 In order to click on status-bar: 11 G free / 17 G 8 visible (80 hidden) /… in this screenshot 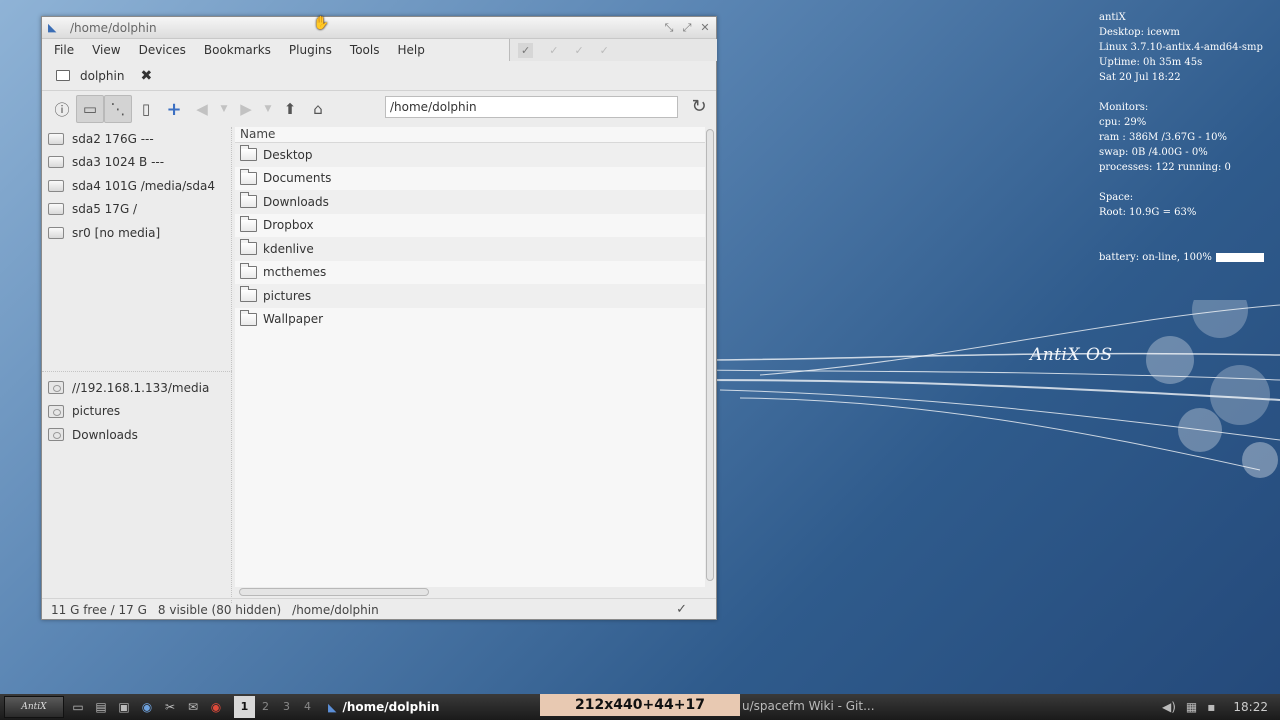, I will do `click(379, 609)`.